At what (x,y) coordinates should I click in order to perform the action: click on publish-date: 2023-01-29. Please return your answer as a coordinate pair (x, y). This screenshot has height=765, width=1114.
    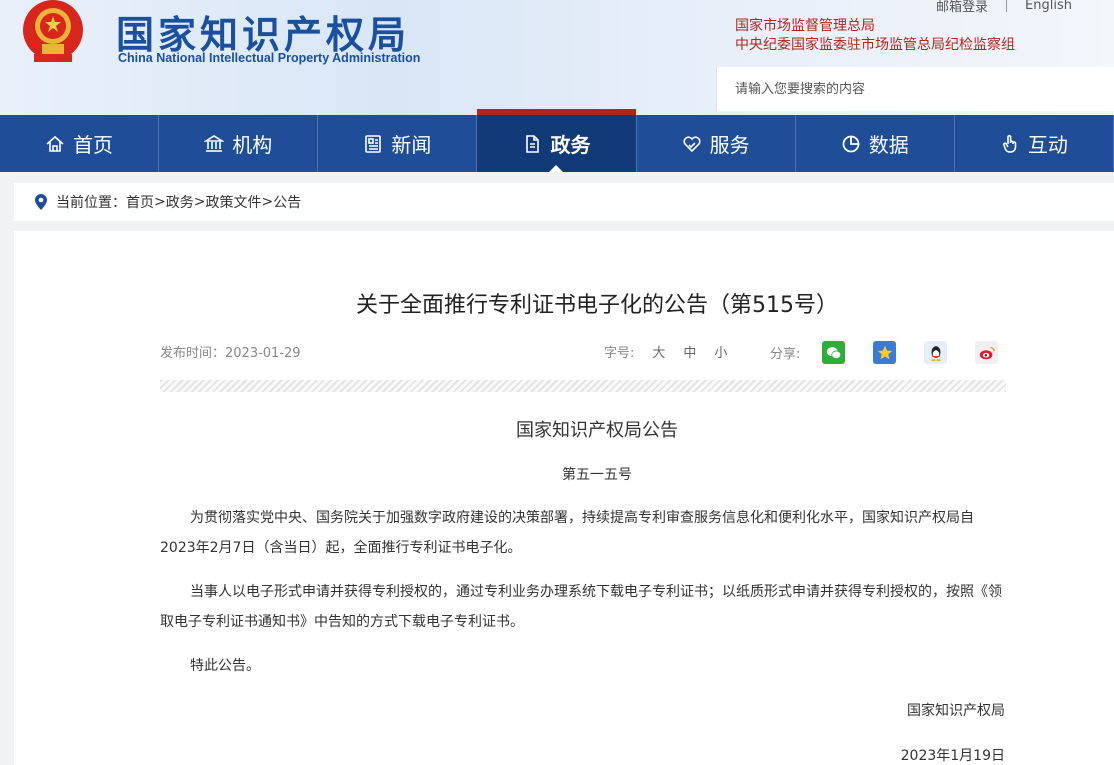
    Looking at the image, I should click on (263, 353).